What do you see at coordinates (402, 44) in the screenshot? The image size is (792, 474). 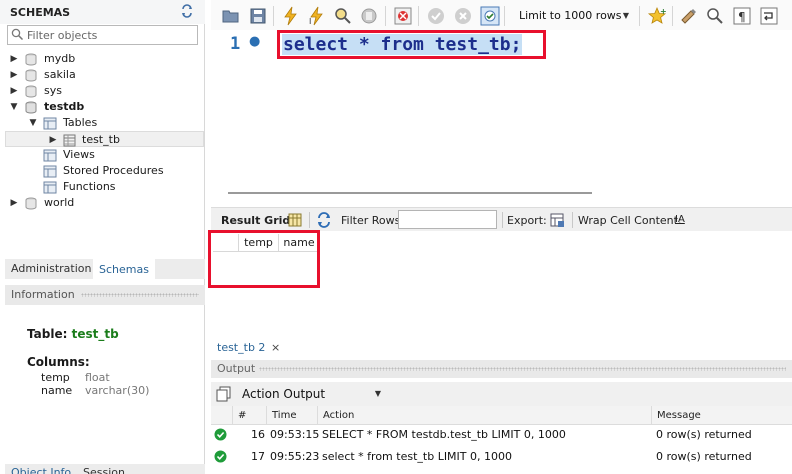 I see `sql-statement: select * from test_tb;` at bounding box center [402, 44].